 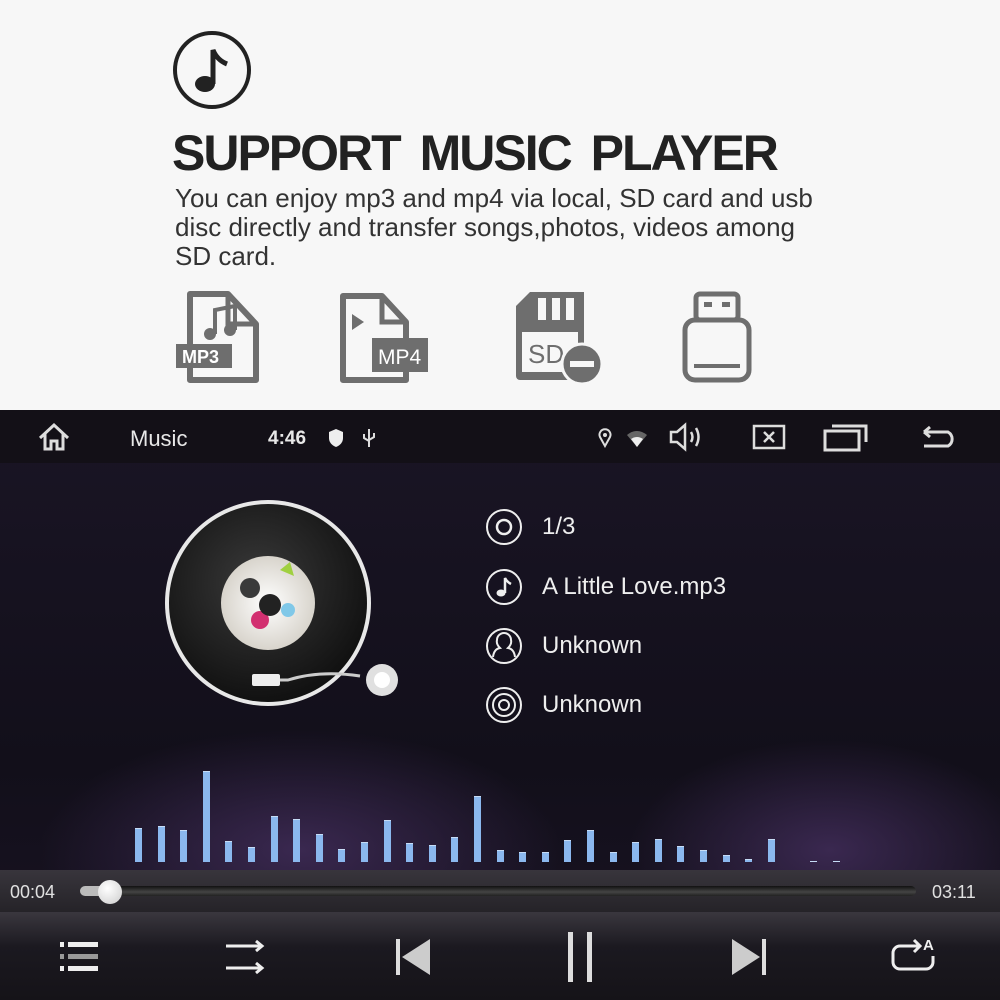 I want to click on album-icon, so click(x=504, y=705).